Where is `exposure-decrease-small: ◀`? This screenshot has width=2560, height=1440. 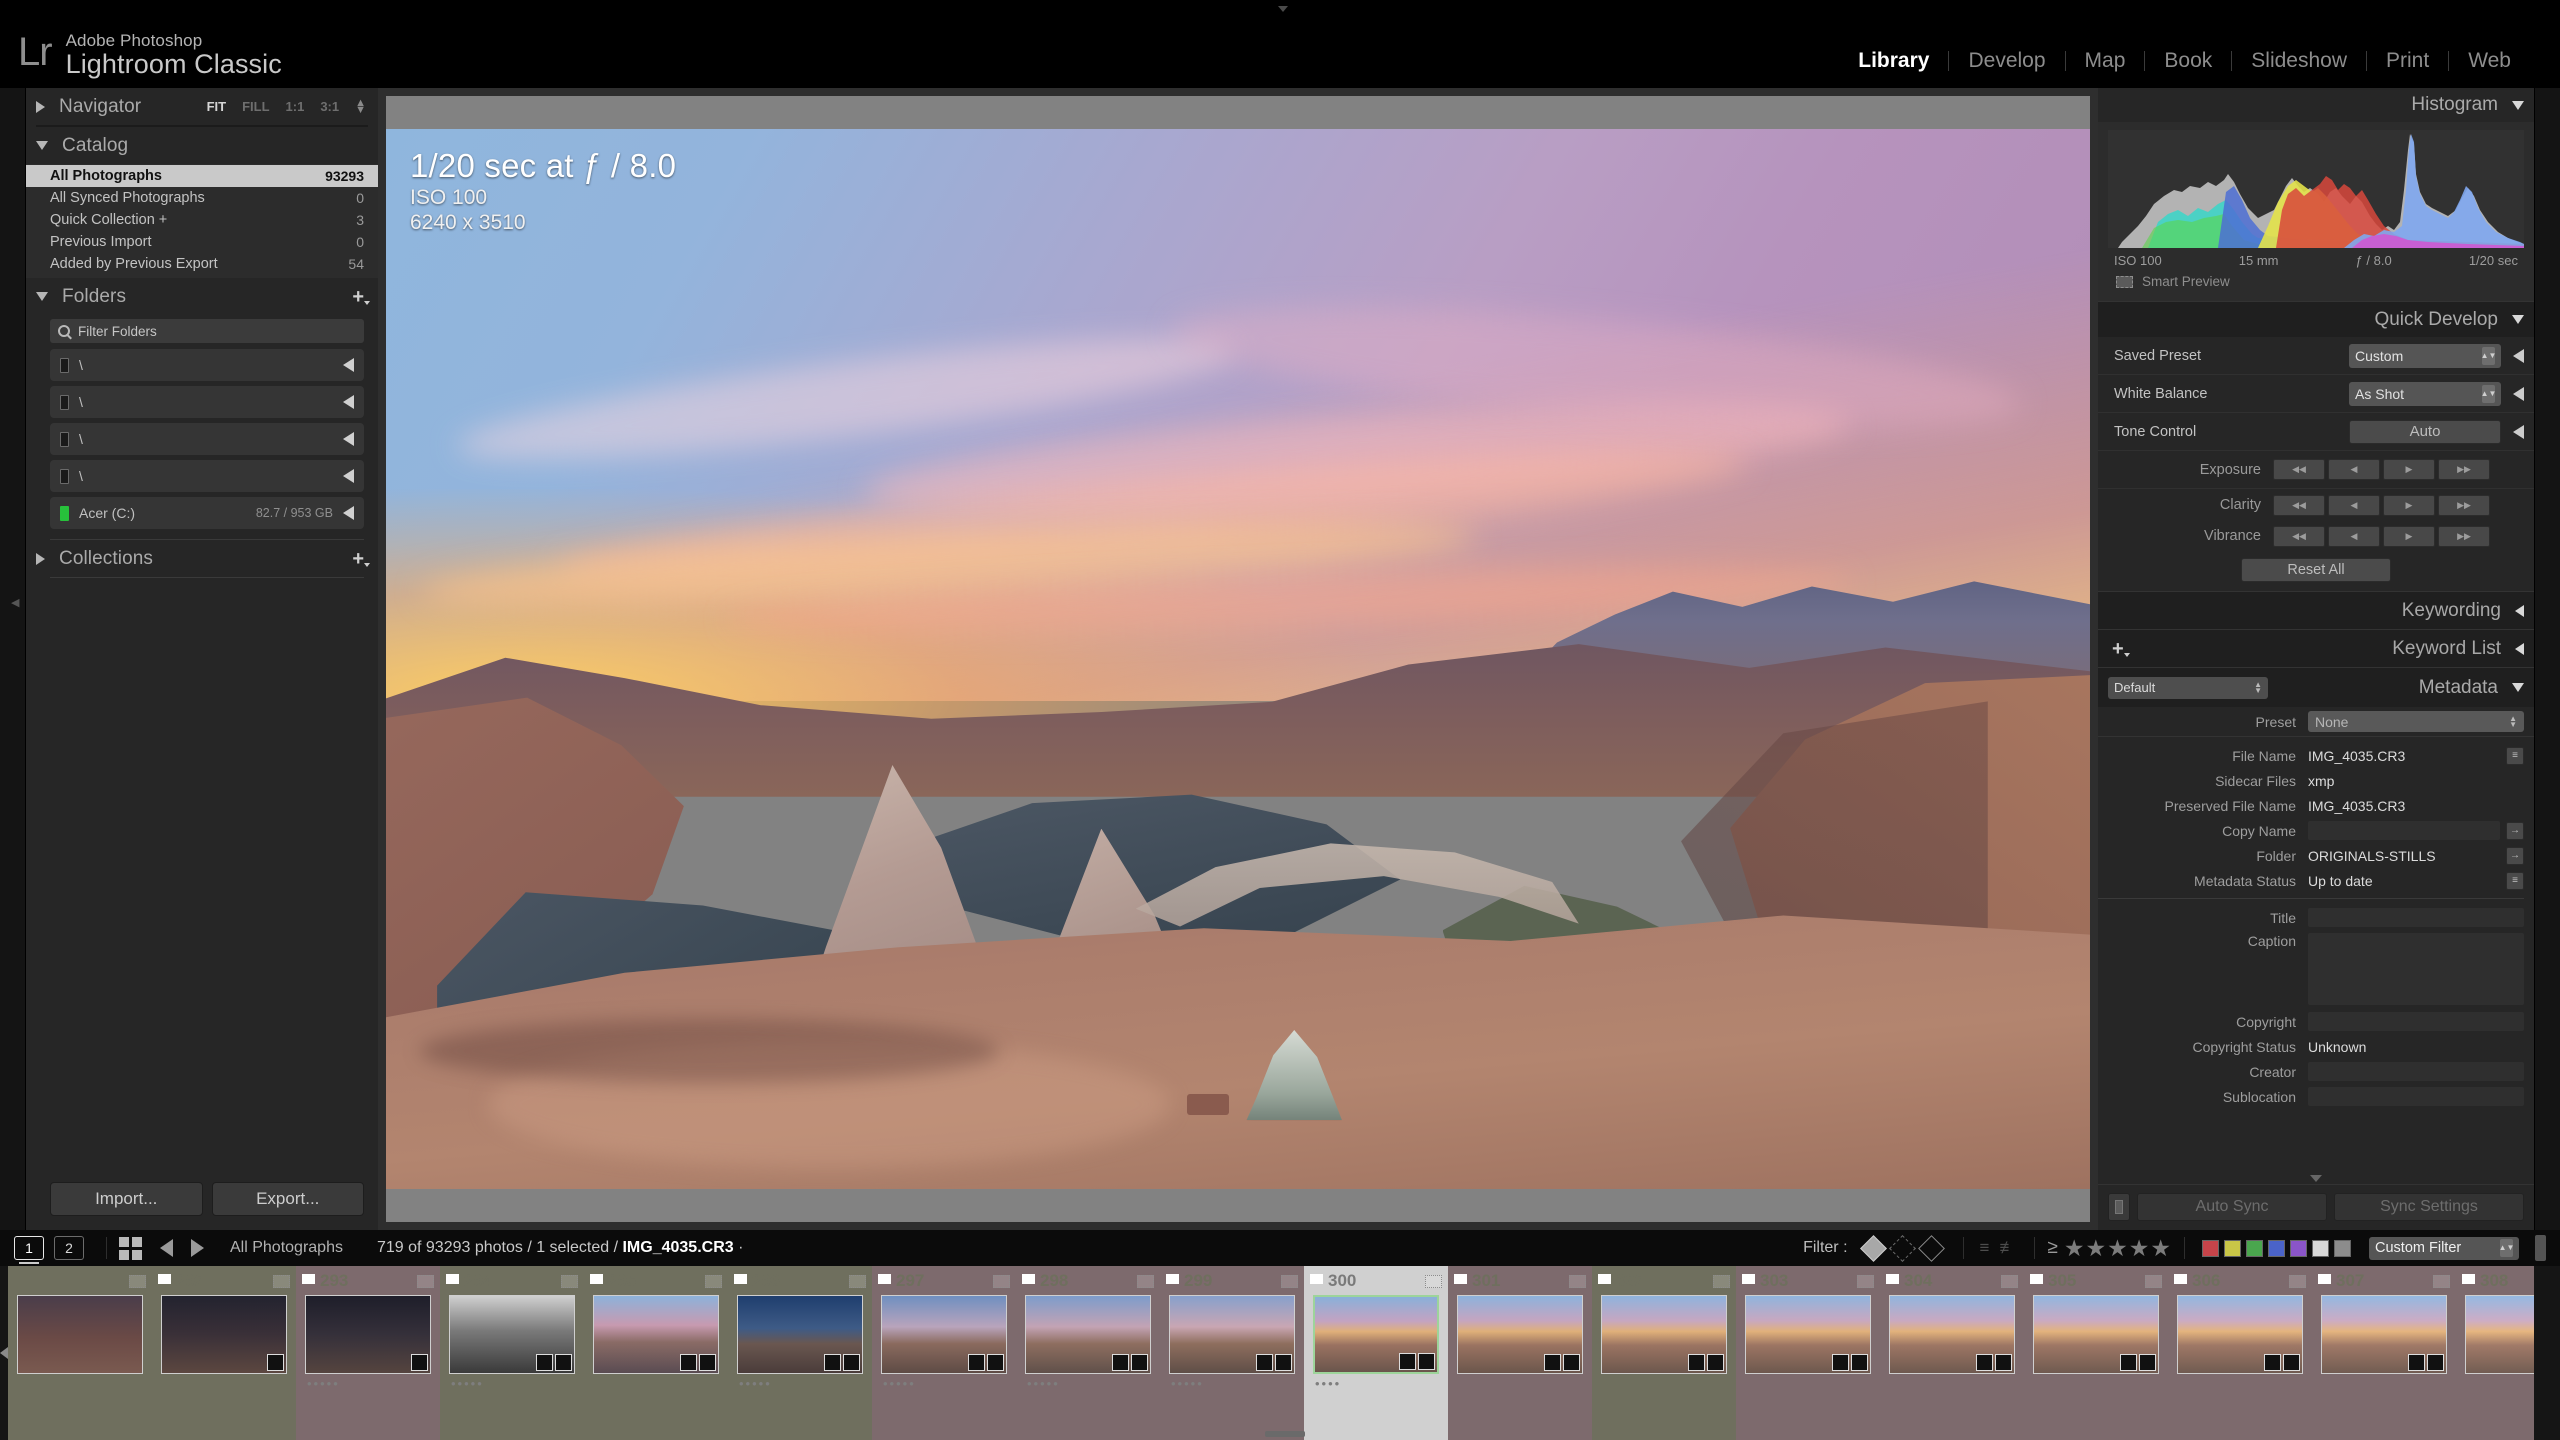 exposure-decrease-small: ◀ is located at coordinates (2354, 469).